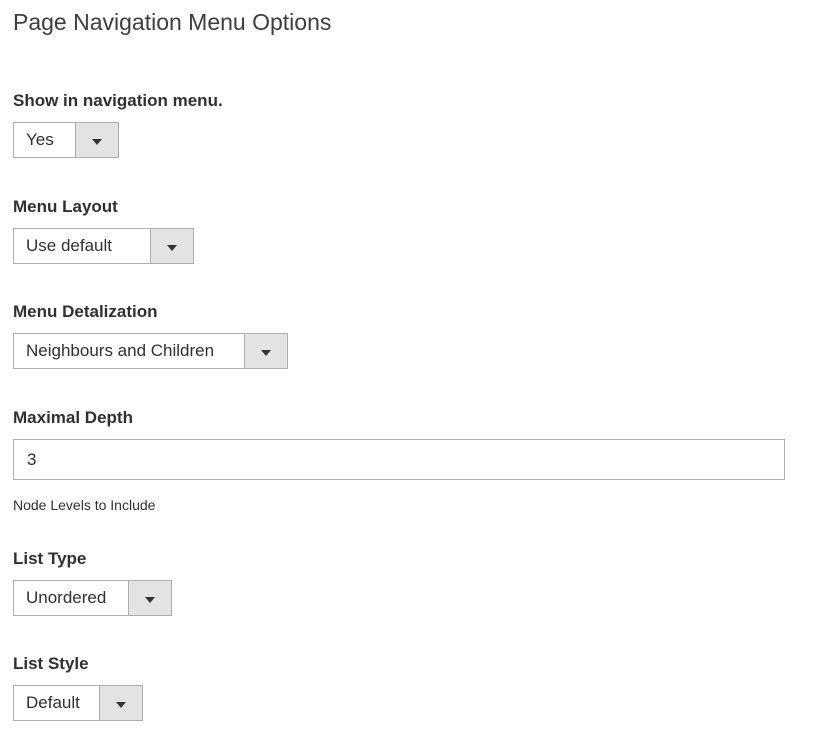  I want to click on show-in-nav-dropdown-button, so click(96, 140).